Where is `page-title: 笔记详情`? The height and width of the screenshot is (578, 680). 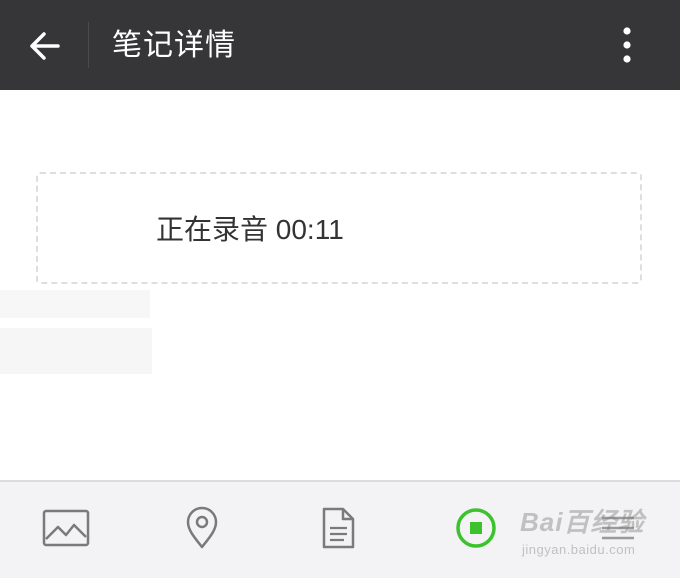
page-title: 笔记详情 is located at coordinates (174, 45).